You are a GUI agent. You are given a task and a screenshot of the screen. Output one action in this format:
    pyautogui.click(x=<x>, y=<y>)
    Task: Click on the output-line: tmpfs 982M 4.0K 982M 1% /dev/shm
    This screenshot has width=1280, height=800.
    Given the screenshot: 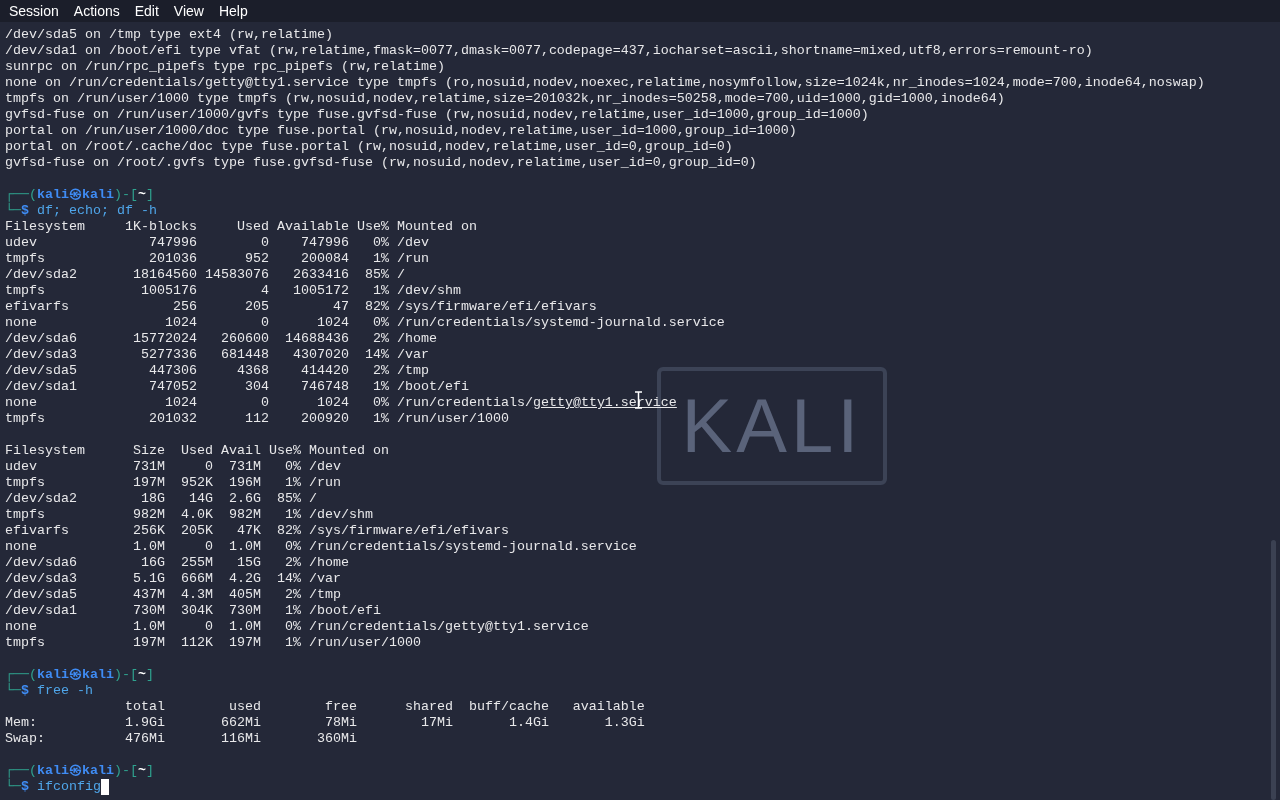 What is the action you would take?
    pyautogui.click(x=189, y=515)
    